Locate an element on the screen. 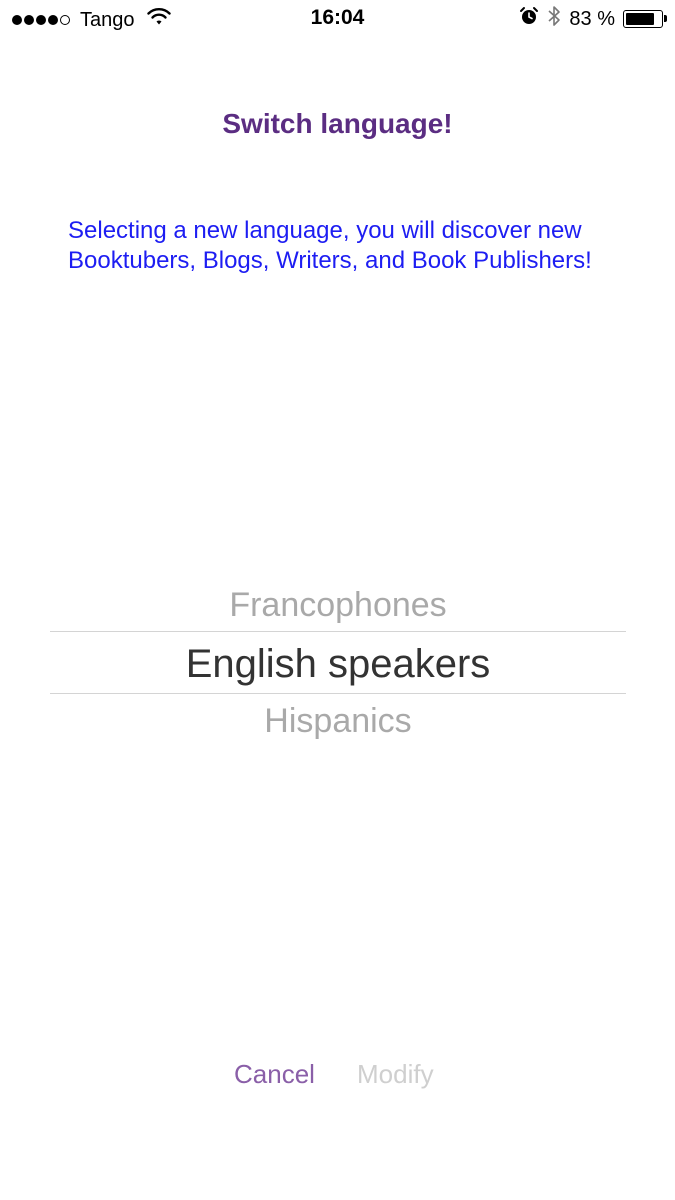 The height and width of the screenshot is (1200, 675). cancel-button: Cancel is located at coordinates (274, 1074).